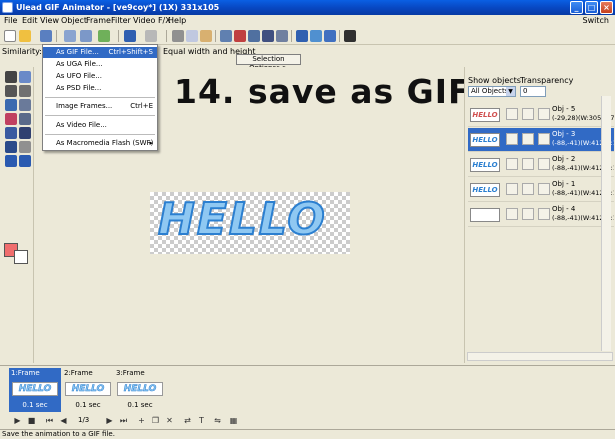  What do you see at coordinates (201, 420) in the screenshot?
I see `text-frame-icon: T` at bounding box center [201, 420].